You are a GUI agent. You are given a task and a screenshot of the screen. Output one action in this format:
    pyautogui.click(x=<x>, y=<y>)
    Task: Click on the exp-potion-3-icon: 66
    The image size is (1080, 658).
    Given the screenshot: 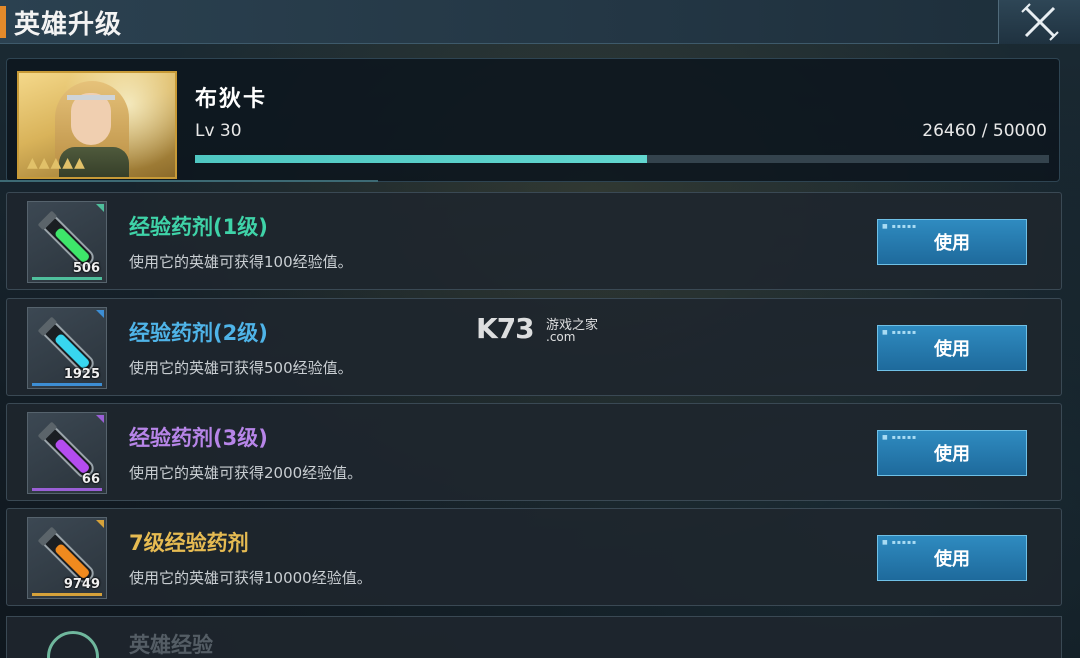 What is the action you would take?
    pyautogui.click(x=67, y=453)
    